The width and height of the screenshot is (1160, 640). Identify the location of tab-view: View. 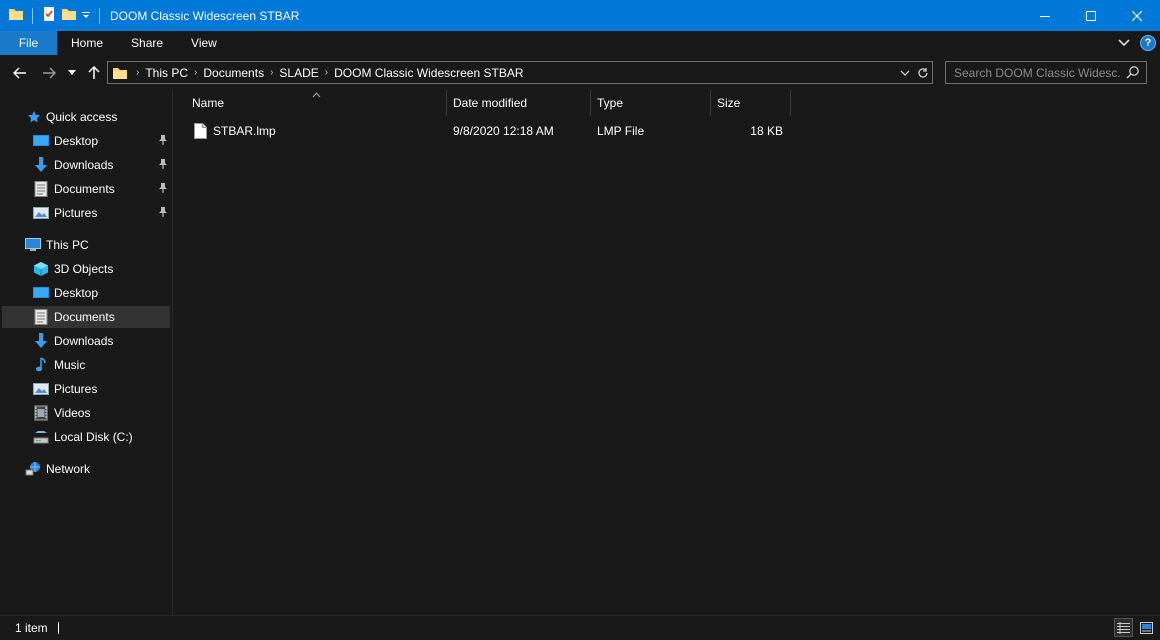
(204, 43).